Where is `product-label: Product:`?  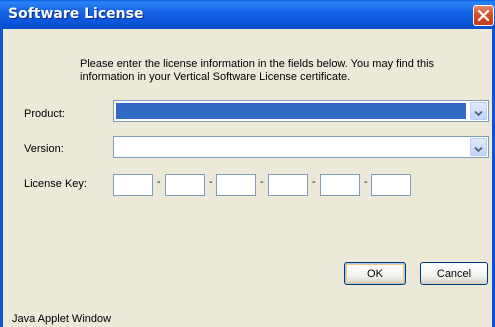
product-label: Product: is located at coordinates (44, 114).